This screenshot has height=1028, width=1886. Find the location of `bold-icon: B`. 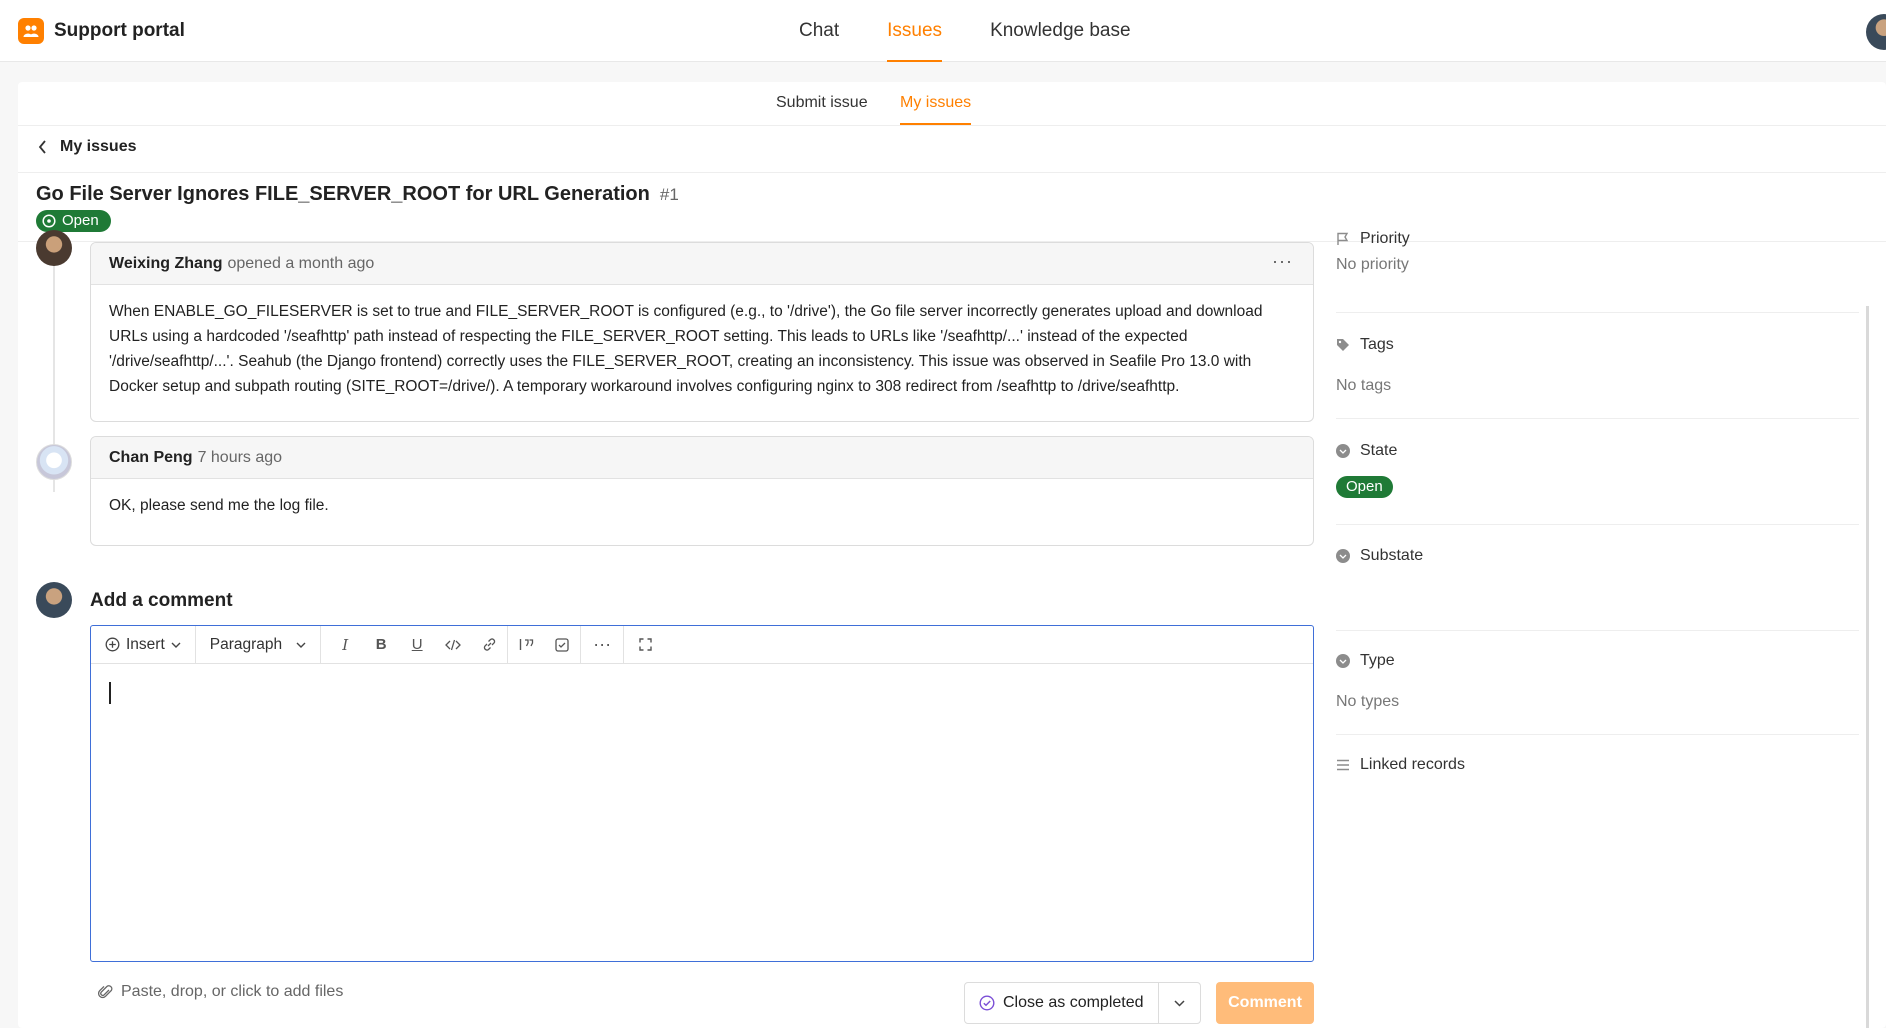

bold-icon: B is located at coordinates (381, 645).